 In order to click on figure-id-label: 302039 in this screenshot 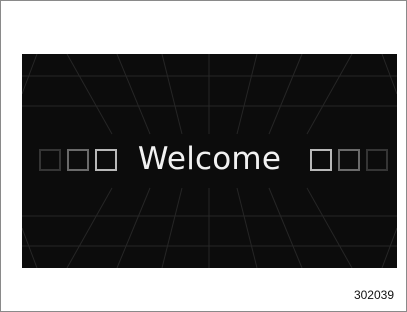, I will do `click(373, 295)`.